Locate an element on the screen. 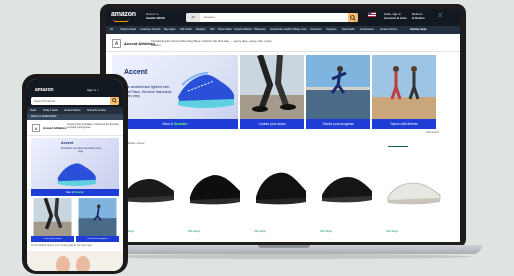 This screenshot has width=514, height=276. feature-tile-steps: Counts your steps is located at coordinates (272, 92).